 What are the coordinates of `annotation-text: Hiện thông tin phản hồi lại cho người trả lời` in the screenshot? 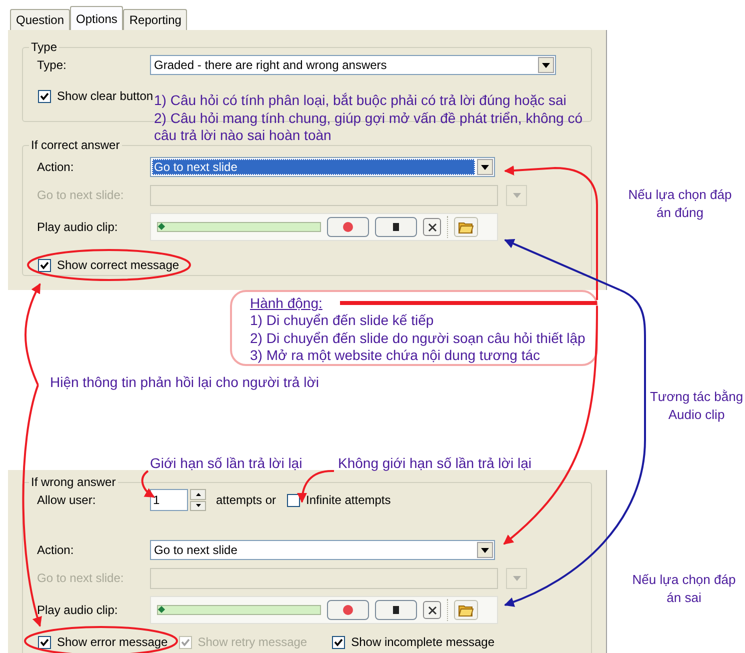 It's located at (185, 383).